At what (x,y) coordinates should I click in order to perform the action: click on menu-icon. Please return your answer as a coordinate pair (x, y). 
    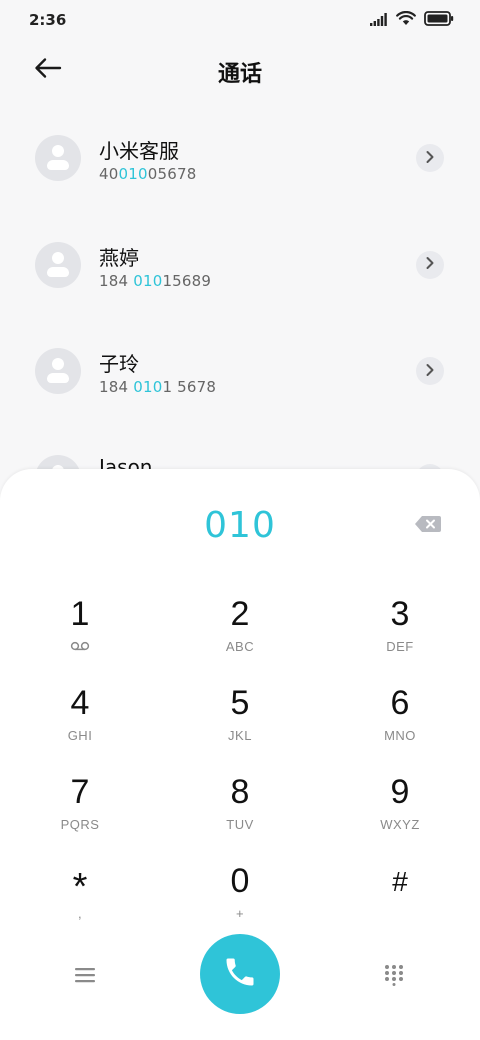
    Looking at the image, I should click on (85, 977).